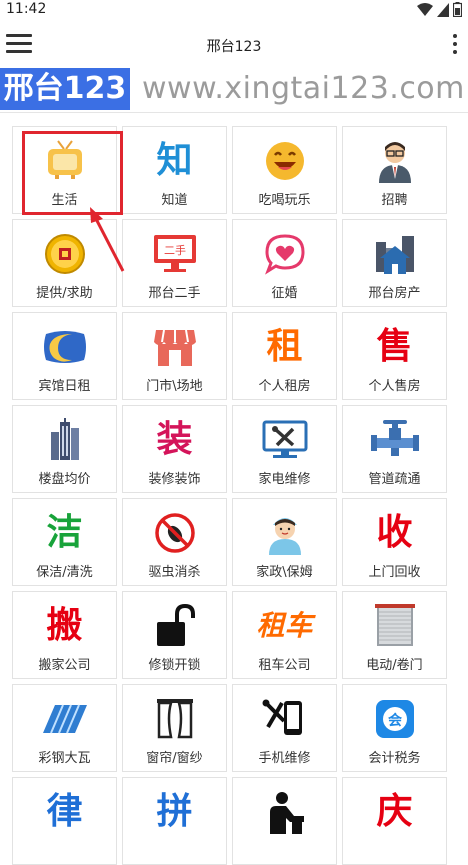 This screenshot has height=865, width=468. What do you see at coordinates (26, 9) in the screenshot?
I see `status-time: 11:42` at bounding box center [26, 9].